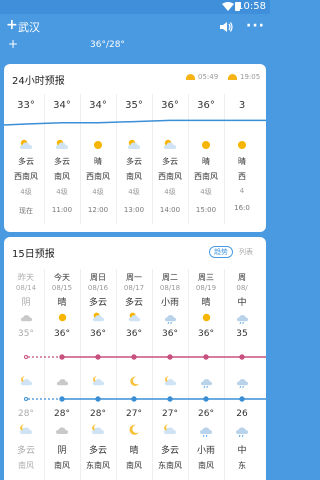  Describe the element at coordinates (107, 45) in the screenshot. I see `today-temp-range: 36°/28°` at that location.